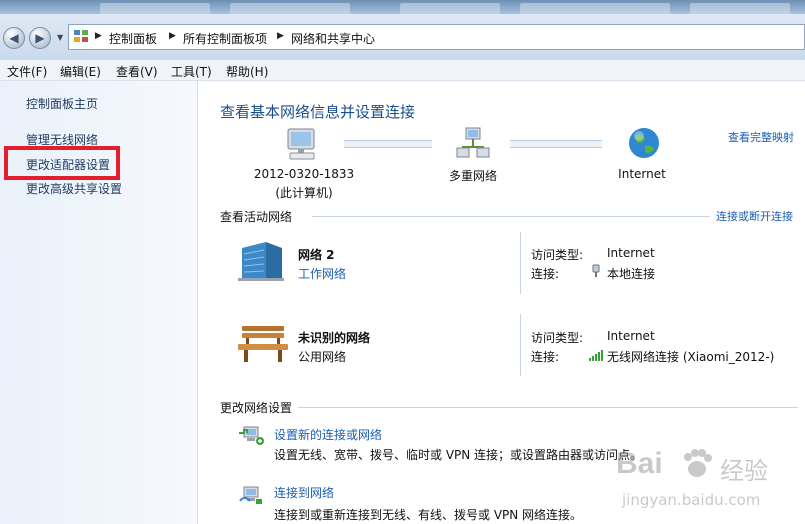 The width and height of the screenshot is (805, 524). Describe the element at coordinates (436, 37) in the screenshot. I see `address-bar: ▶ 控制面板 ▶ 所有控制面板项 ▶ 网络和共享中心` at that location.